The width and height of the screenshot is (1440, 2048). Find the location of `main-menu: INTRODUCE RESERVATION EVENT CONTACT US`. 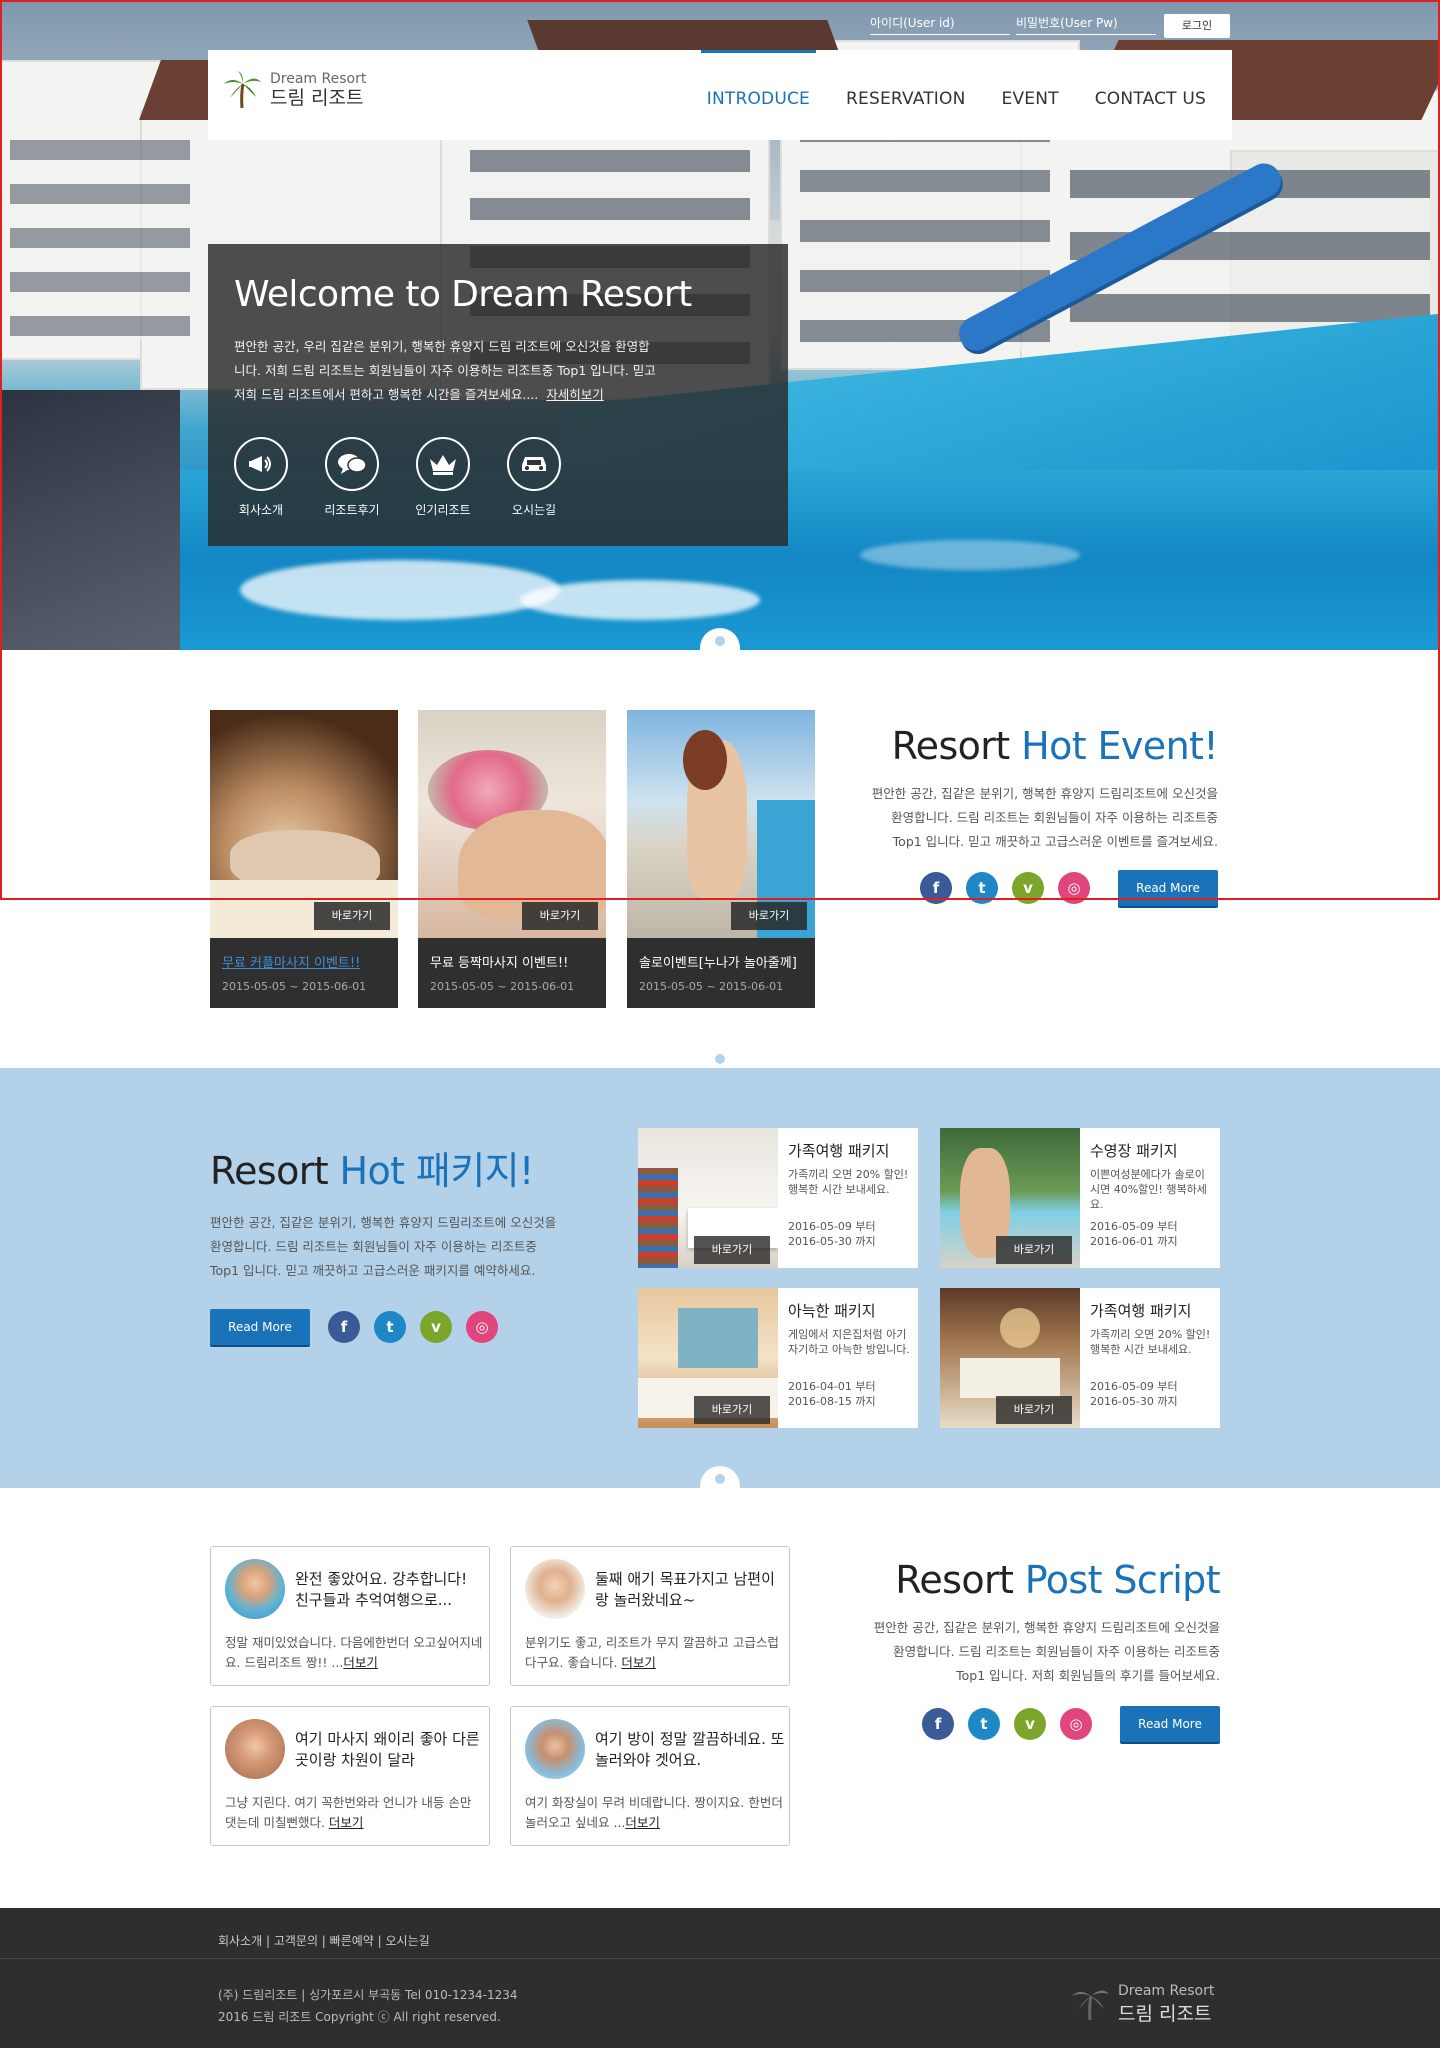

main-menu: INTRODUCE RESERVATION EVENT CONTACT US is located at coordinates (953, 95).